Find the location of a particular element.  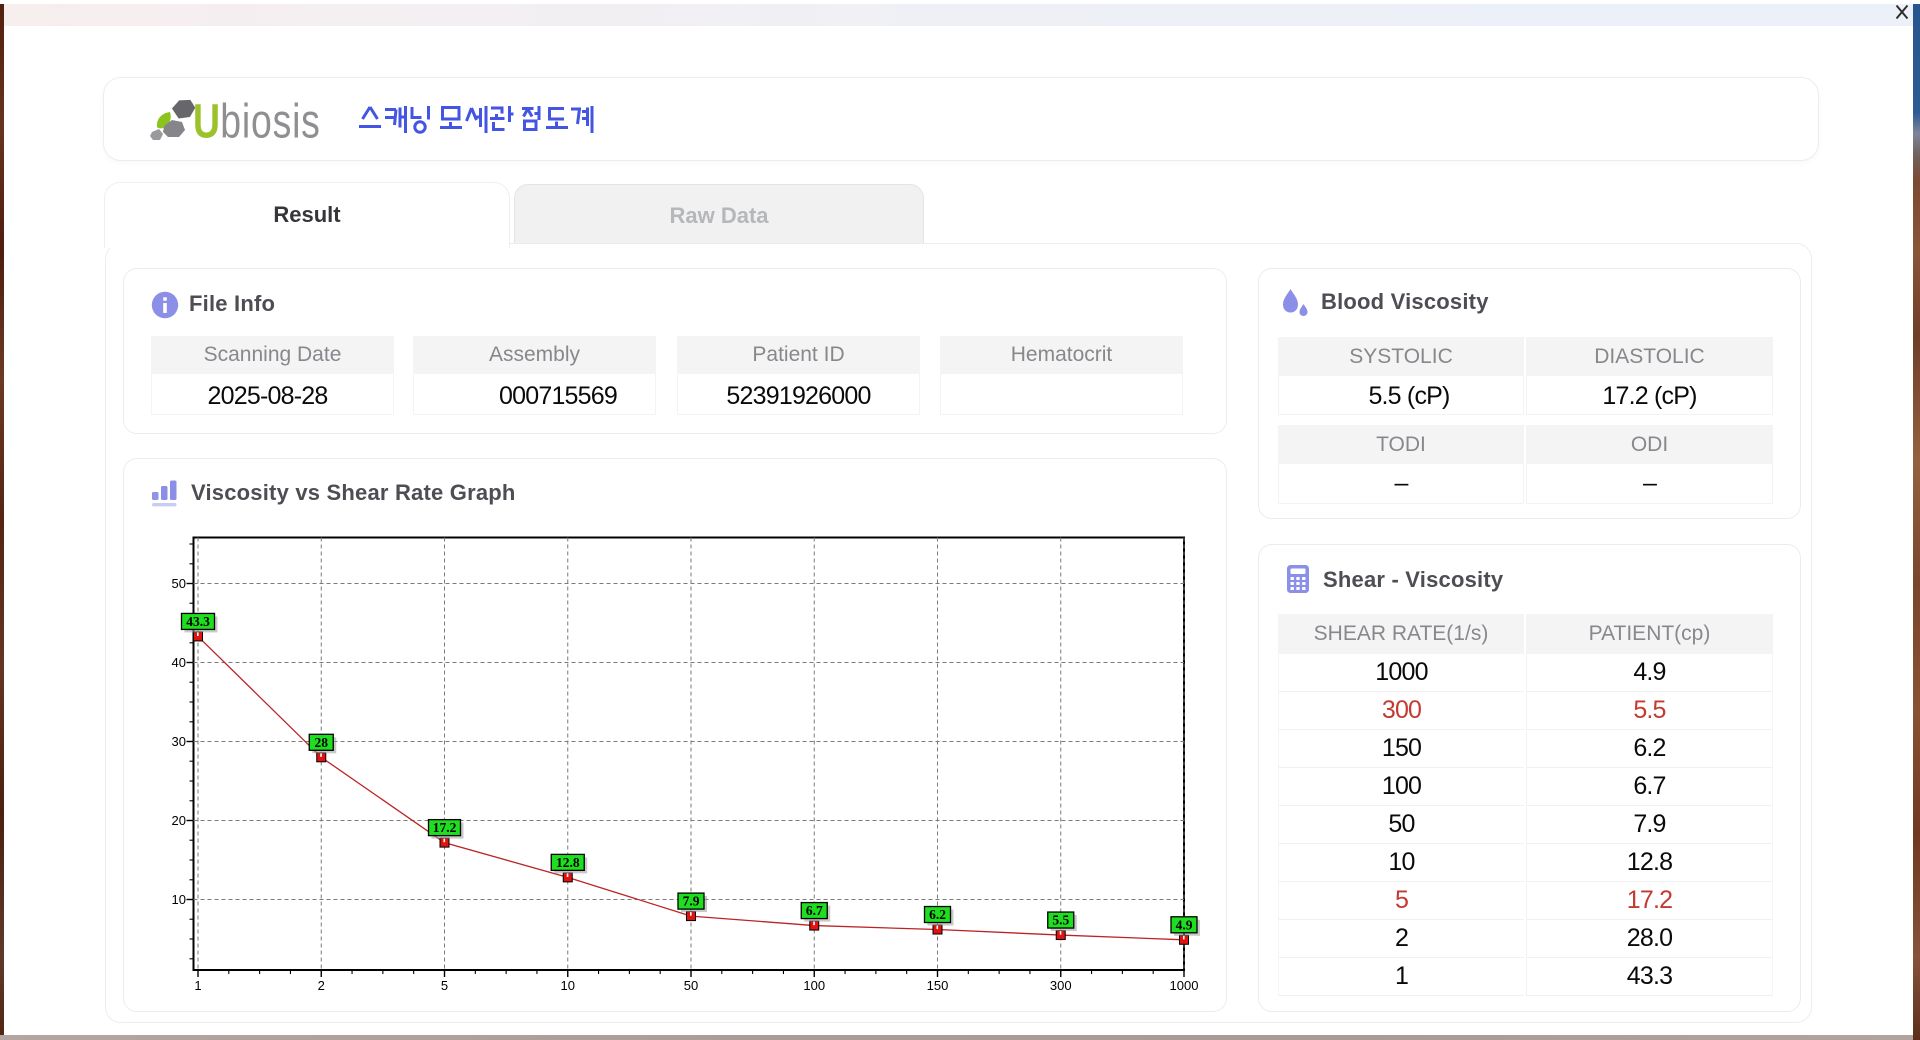

svg-text: 20 is located at coordinates (179, 820).